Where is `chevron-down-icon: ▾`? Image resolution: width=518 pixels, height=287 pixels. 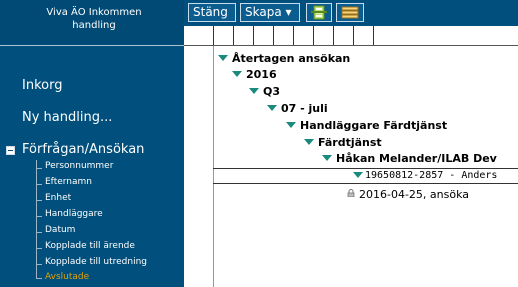
chevron-down-icon: ▾ is located at coordinates (288, 12).